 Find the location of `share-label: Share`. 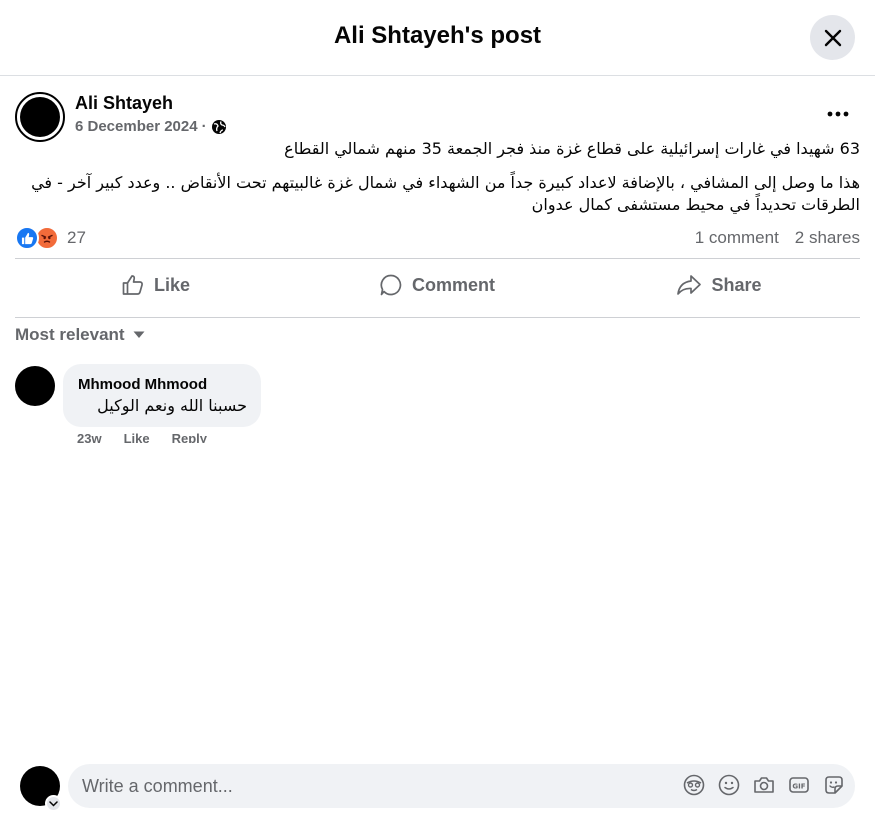

share-label: Share is located at coordinates (736, 284).